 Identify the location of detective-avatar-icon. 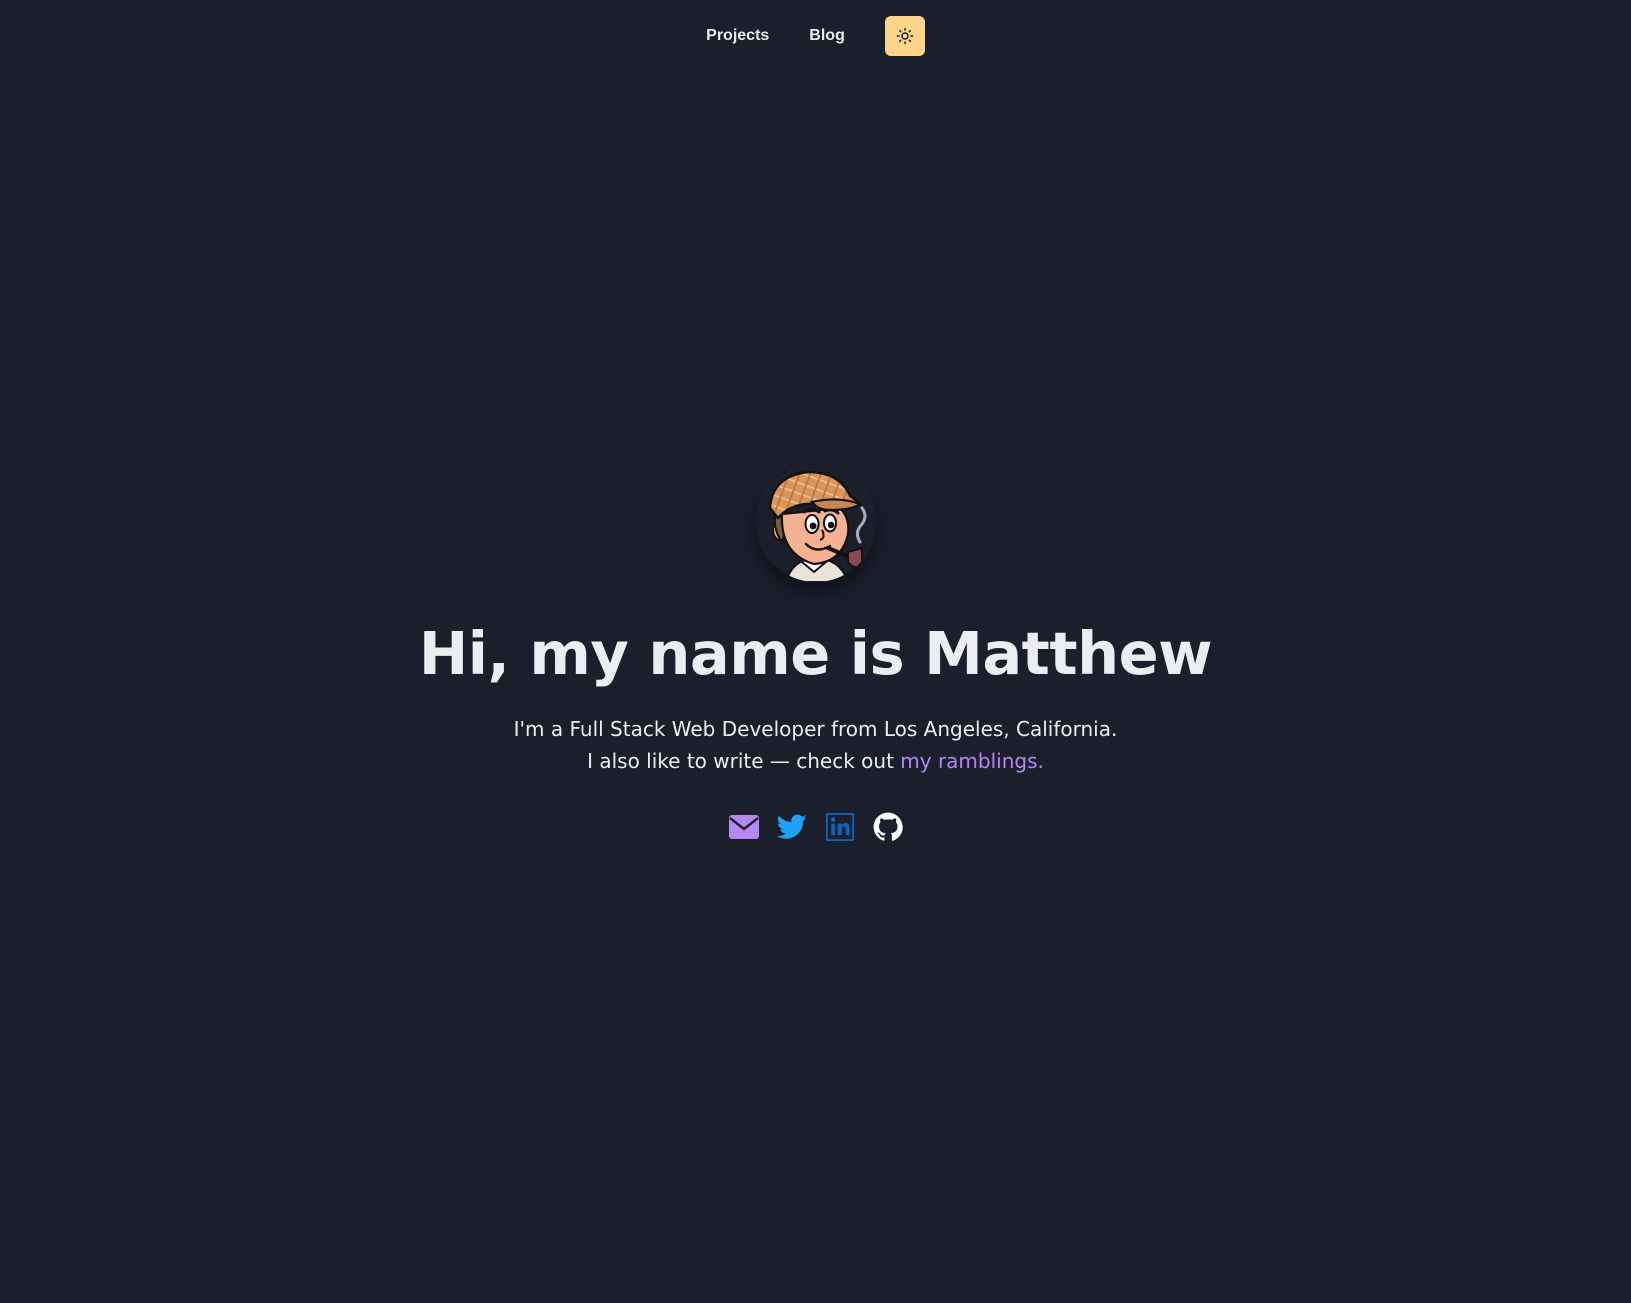
(815, 522).